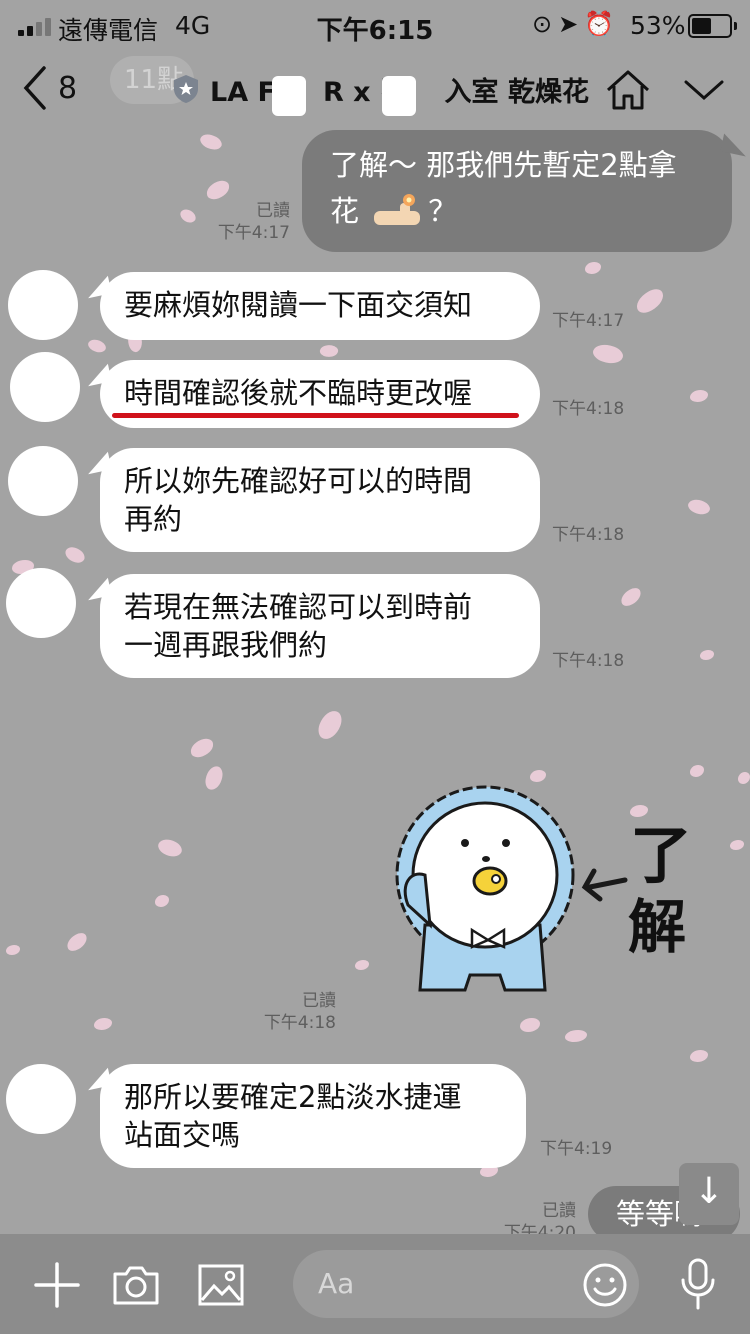 Image resolution: width=750 pixels, height=1334 pixels. What do you see at coordinates (186, 89) in the screenshot?
I see `shield-icon` at bounding box center [186, 89].